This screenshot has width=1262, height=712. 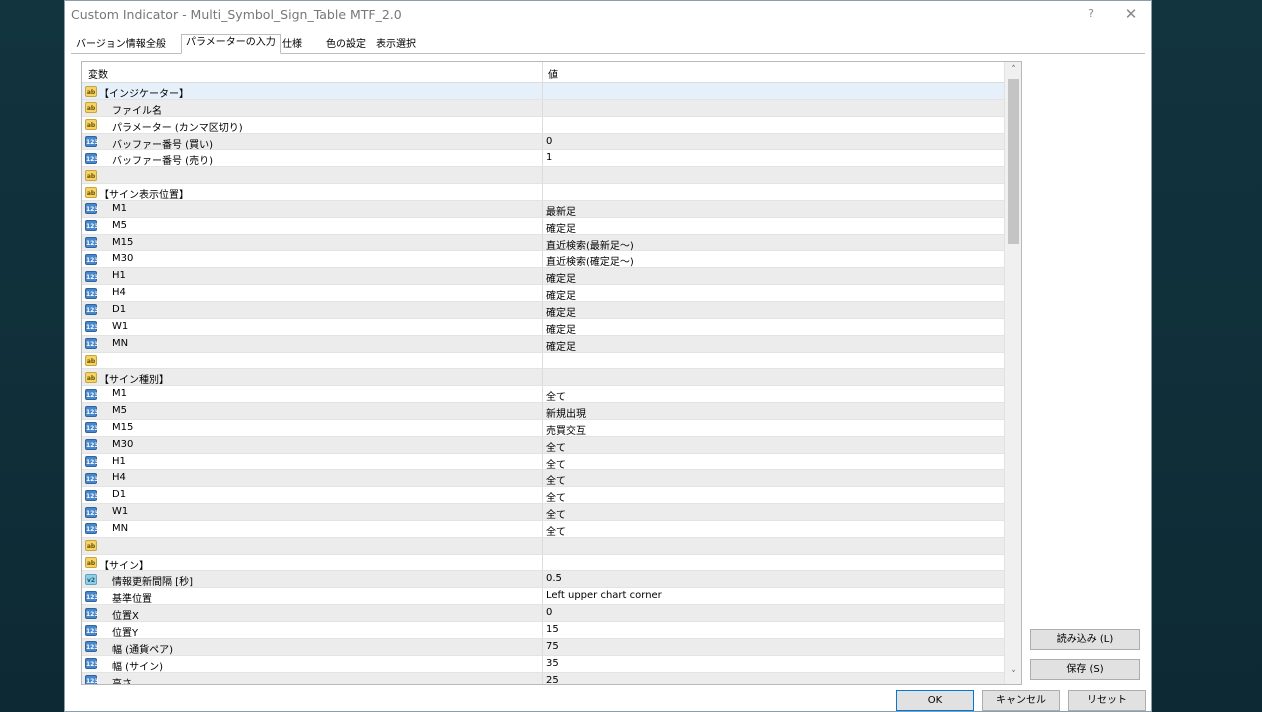 What do you see at coordinates (543, 91) in the screenshot?
I see `table-row: ab 【インジケーター】` at bounding box center [543, 91].